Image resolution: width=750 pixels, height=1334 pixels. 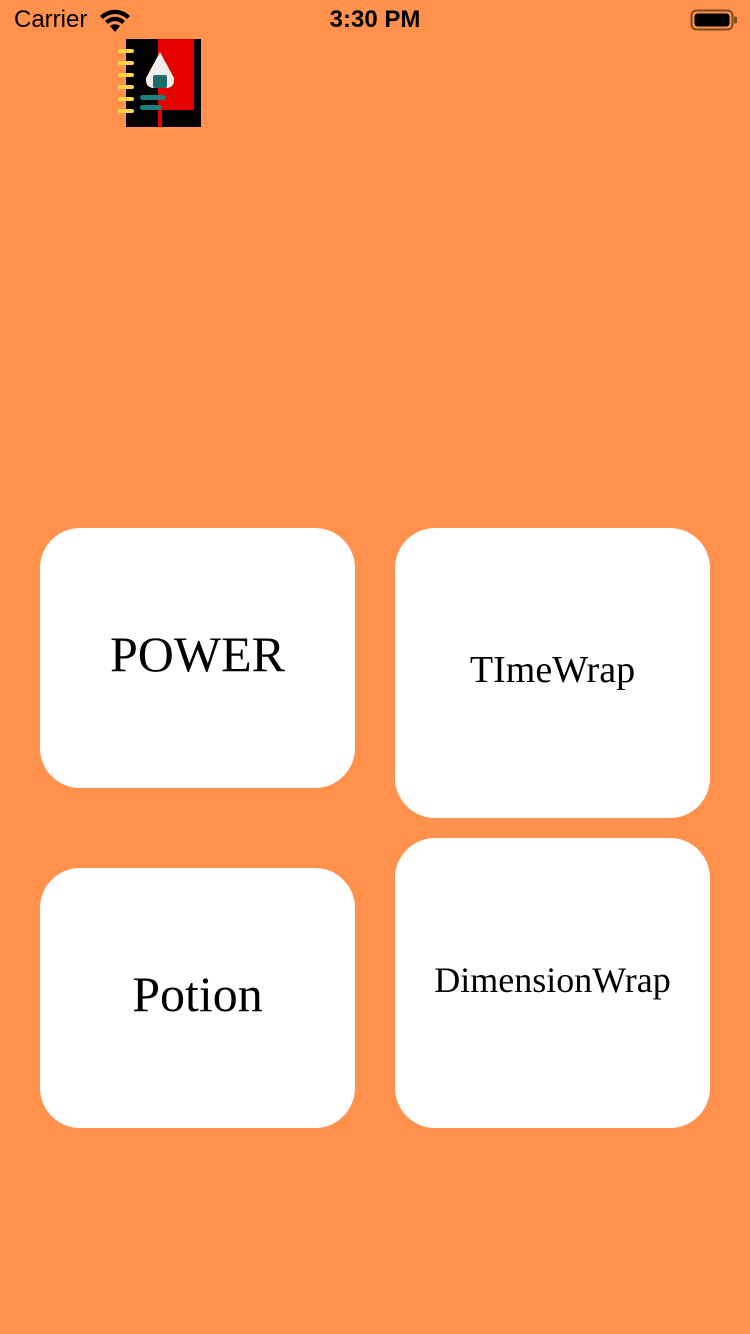 I want to click on potion-button: Potion, so click(x=197, y=998).